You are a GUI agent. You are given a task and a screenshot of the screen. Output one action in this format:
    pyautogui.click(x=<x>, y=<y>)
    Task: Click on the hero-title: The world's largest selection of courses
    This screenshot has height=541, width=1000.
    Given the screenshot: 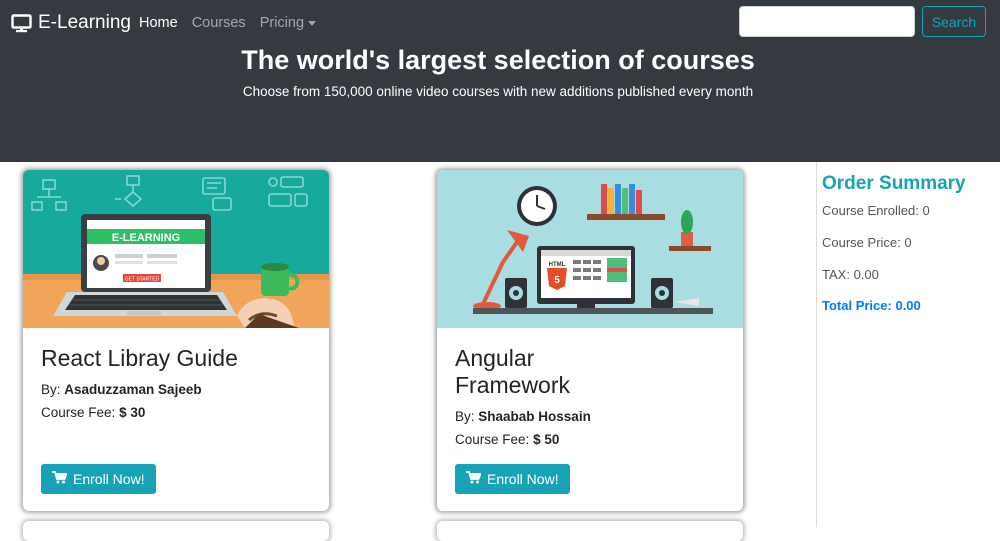 What is the action you would take?
    pyautogui.click(x=498, y=60)
    